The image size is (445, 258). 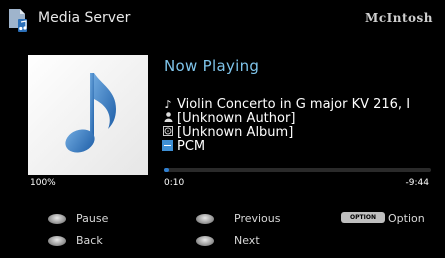 I want to click on album-name: [Unknown Album], so click(x=235, y=132).